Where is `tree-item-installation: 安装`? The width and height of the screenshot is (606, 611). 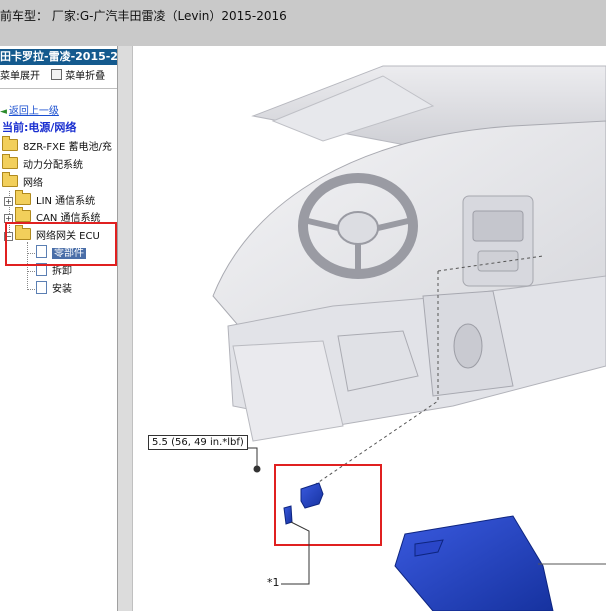
tree-item-installation: 安装 is located at coordinates (54, 289).